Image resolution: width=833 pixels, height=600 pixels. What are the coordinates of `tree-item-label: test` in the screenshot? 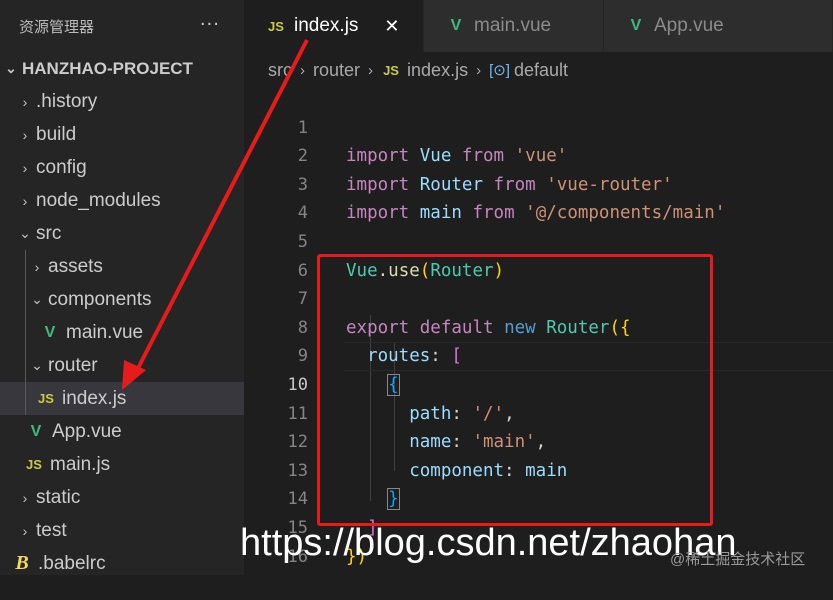 It's located at (51, 530).